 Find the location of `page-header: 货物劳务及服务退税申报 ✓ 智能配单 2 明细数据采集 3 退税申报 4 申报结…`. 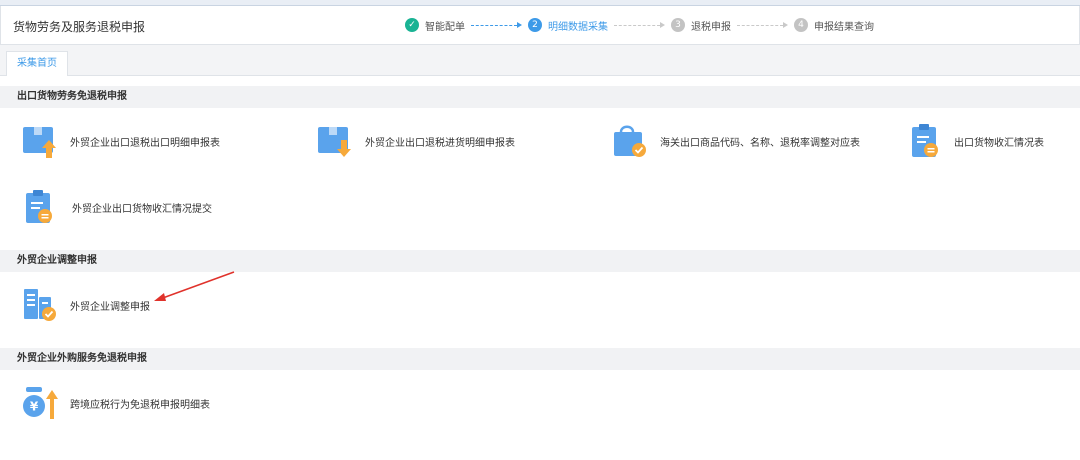

page-header: 货物劳务及服务退税申报 ✓ 智能配单 2 明细数据采集 3 退税申报 4 申报结… is located at coordinates (540, 25).